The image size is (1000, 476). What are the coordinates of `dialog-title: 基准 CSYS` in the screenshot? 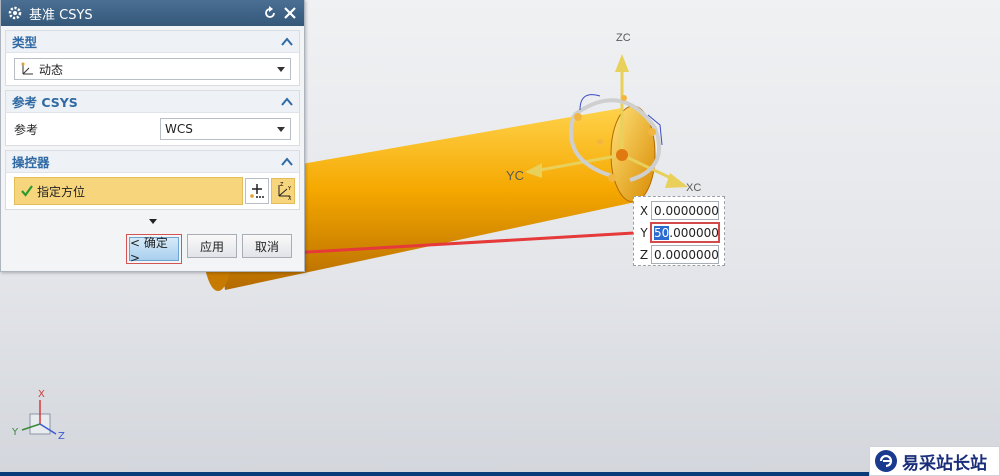 It's located at (61, 15).